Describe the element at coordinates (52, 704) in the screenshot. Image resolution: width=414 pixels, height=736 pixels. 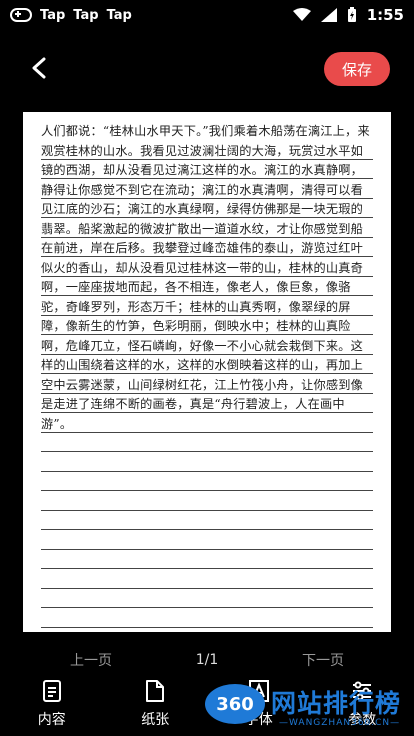
I see `tool-content-button: 内容` at that location.